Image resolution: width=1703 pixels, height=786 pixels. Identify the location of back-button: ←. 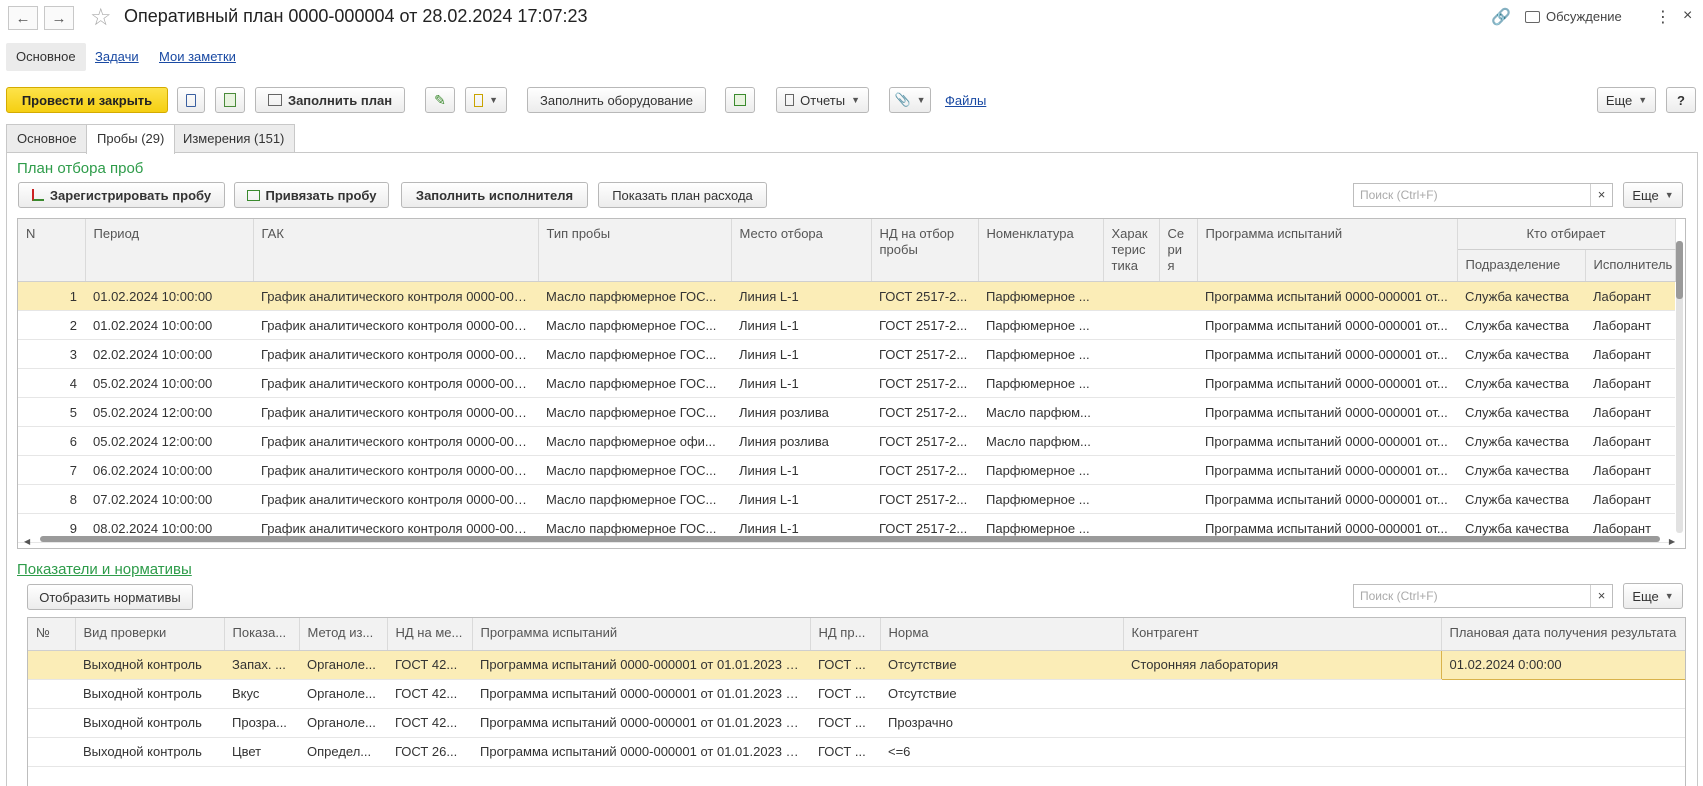
(23, 18).